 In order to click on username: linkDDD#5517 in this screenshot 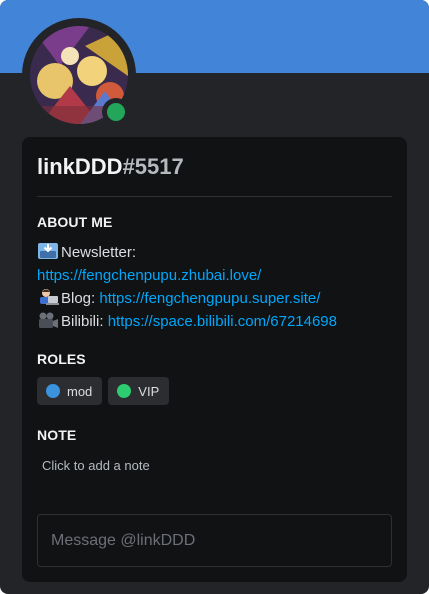, I will do `click(110, 167)`.